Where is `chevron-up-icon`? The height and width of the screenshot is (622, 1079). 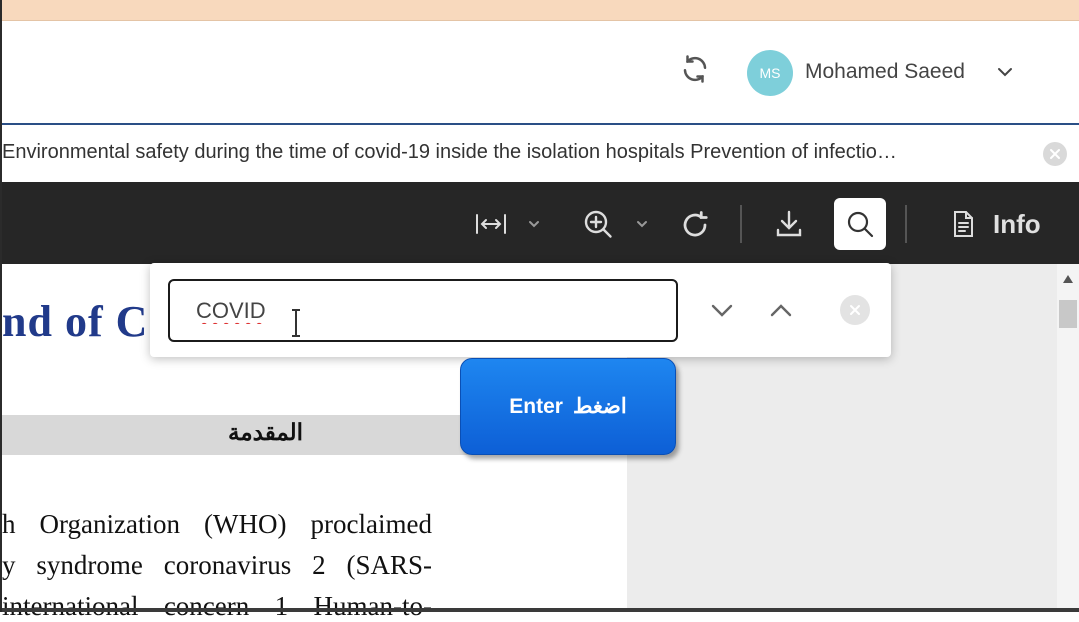
chevron-up-icon is located at coordinates (781, 310).